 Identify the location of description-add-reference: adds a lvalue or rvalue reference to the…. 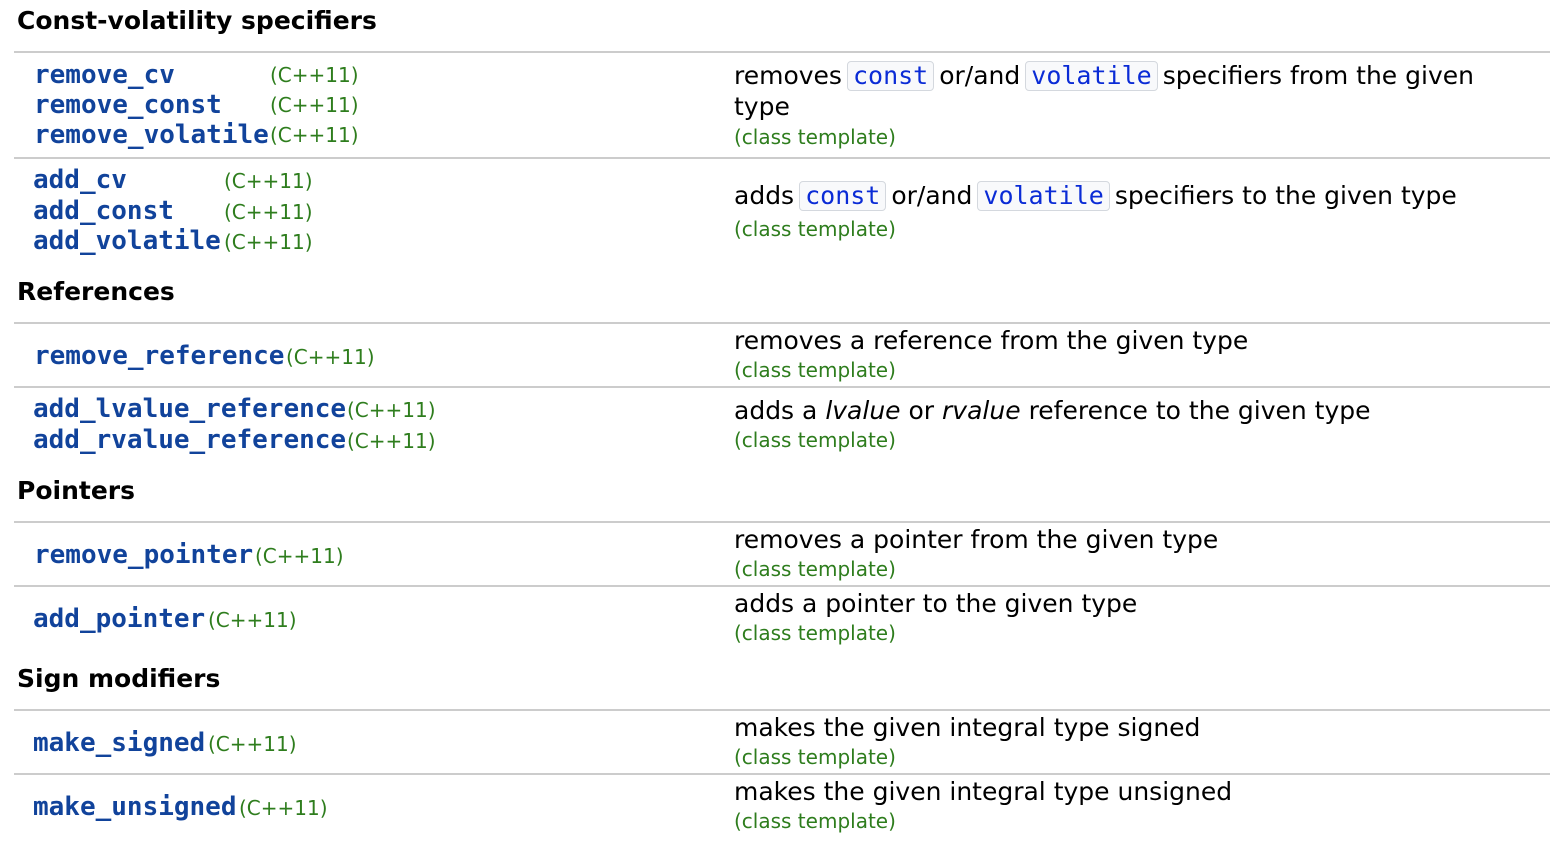
(1134, 410).